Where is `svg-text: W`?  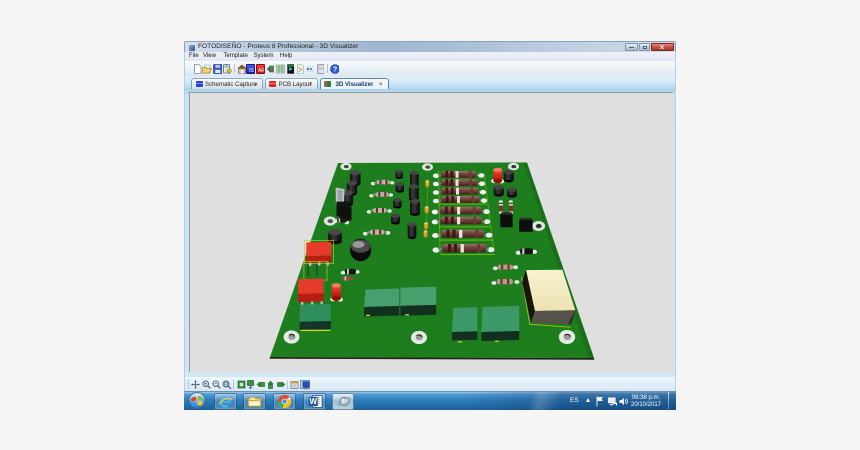 svg-text: W is located at coordinates (313, 401).